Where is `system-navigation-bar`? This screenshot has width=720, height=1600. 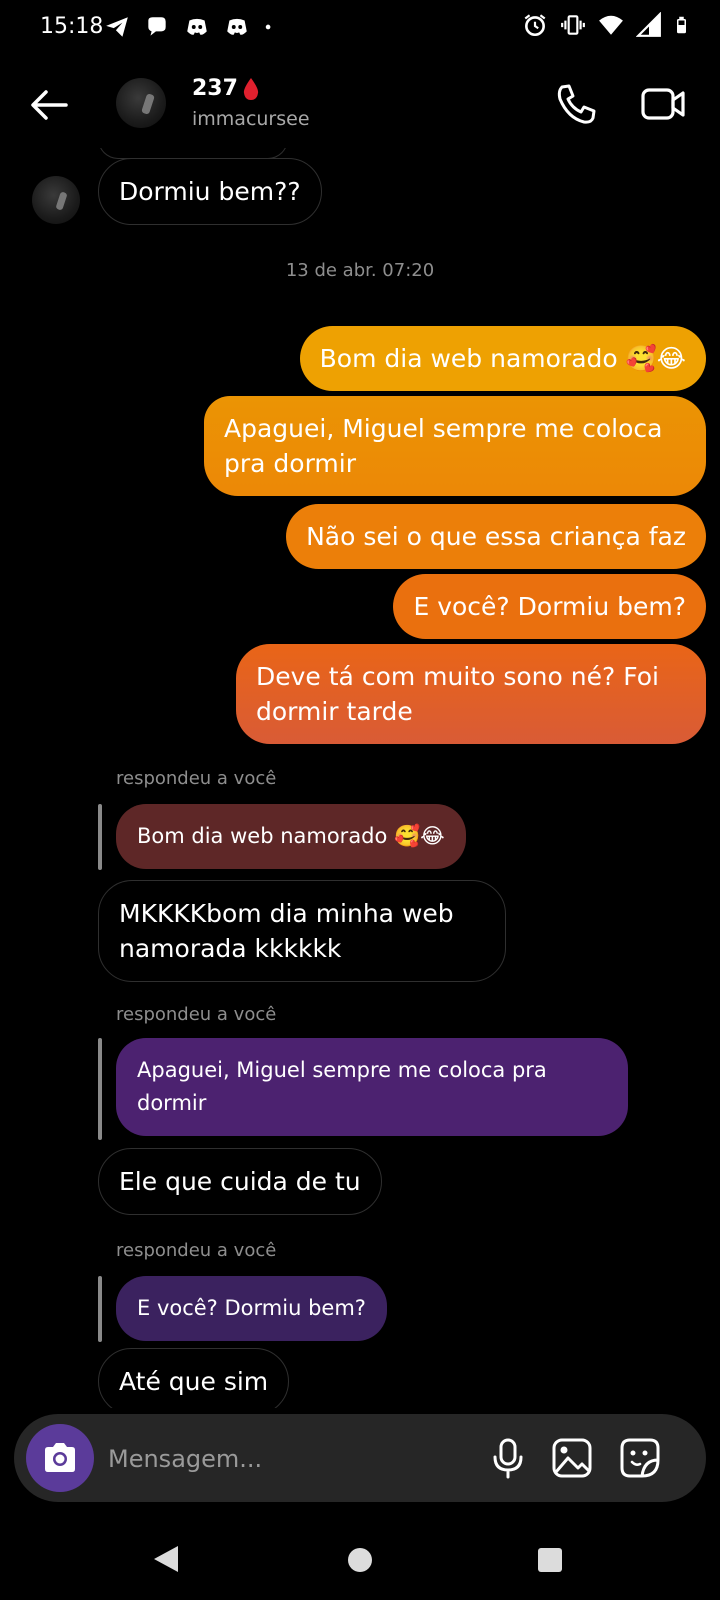 system-navigation-bar is located at coordinates (360, 1560).